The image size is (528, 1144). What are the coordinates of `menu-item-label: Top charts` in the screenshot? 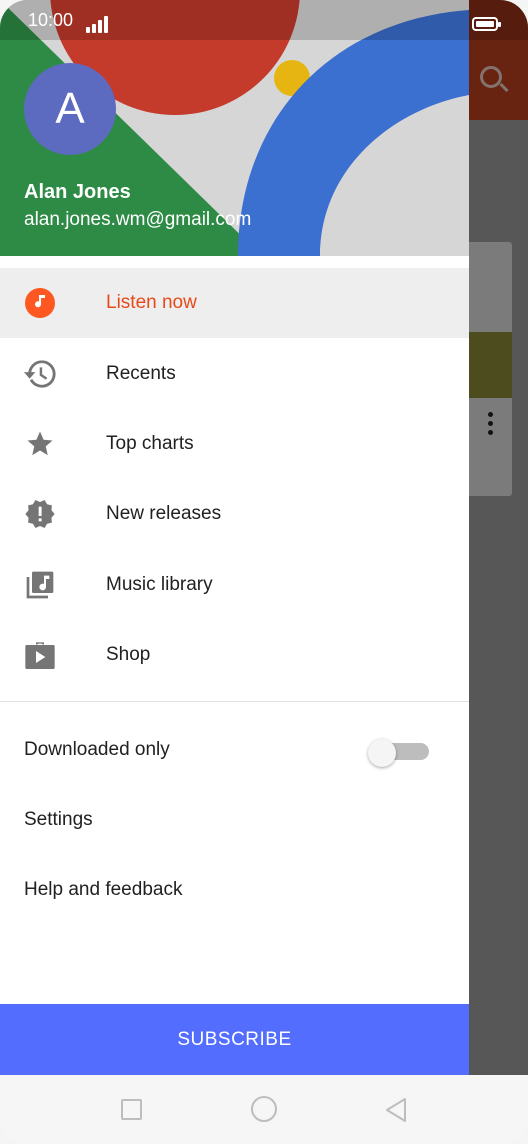 It's located at (150, 443).